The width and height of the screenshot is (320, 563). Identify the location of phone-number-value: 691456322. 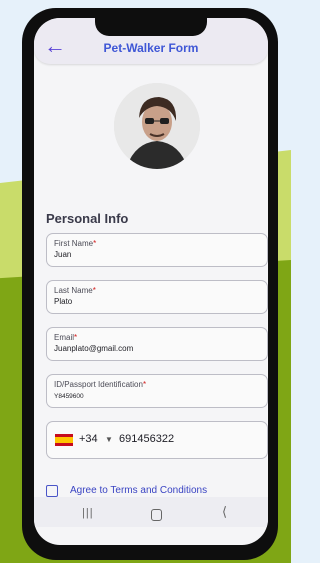
(147, 439).